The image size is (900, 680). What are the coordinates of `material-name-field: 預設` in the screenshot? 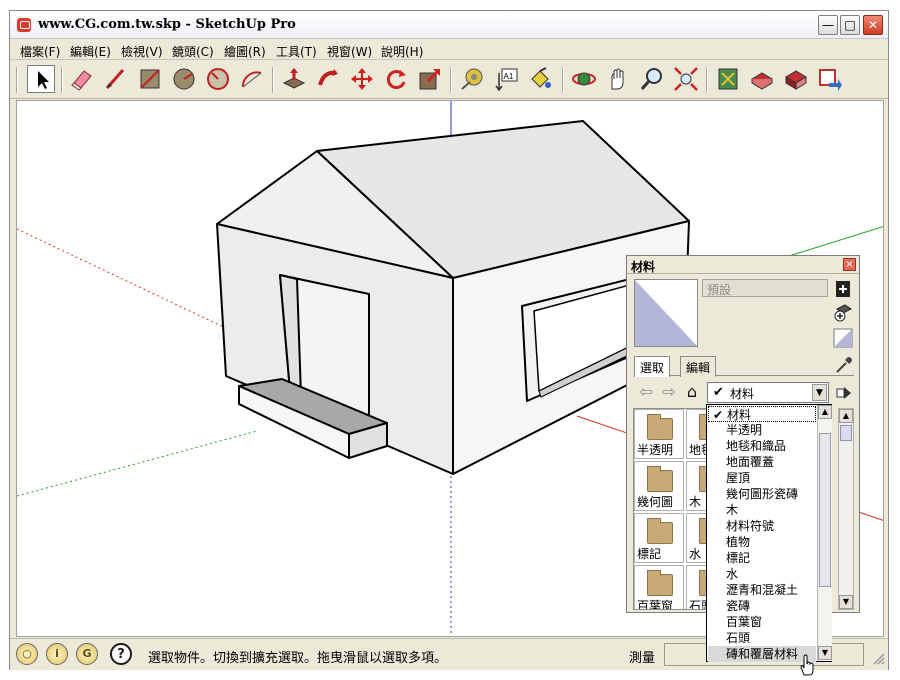 It's located at (765, 288).